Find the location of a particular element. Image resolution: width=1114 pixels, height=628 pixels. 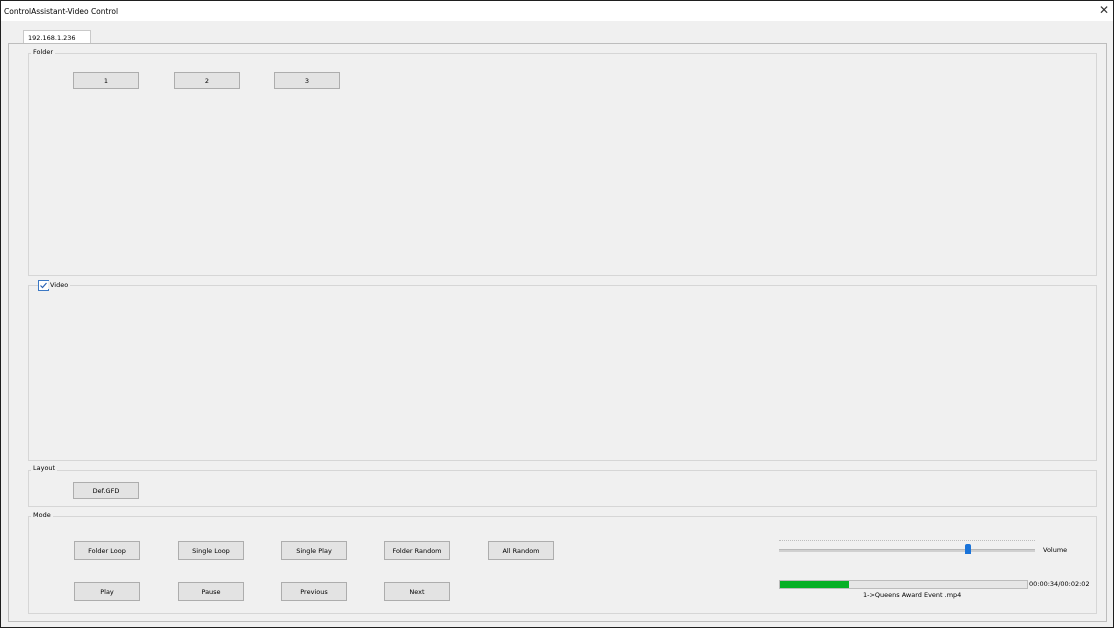

playback-progress-bar is located at coordinates (903, 584).